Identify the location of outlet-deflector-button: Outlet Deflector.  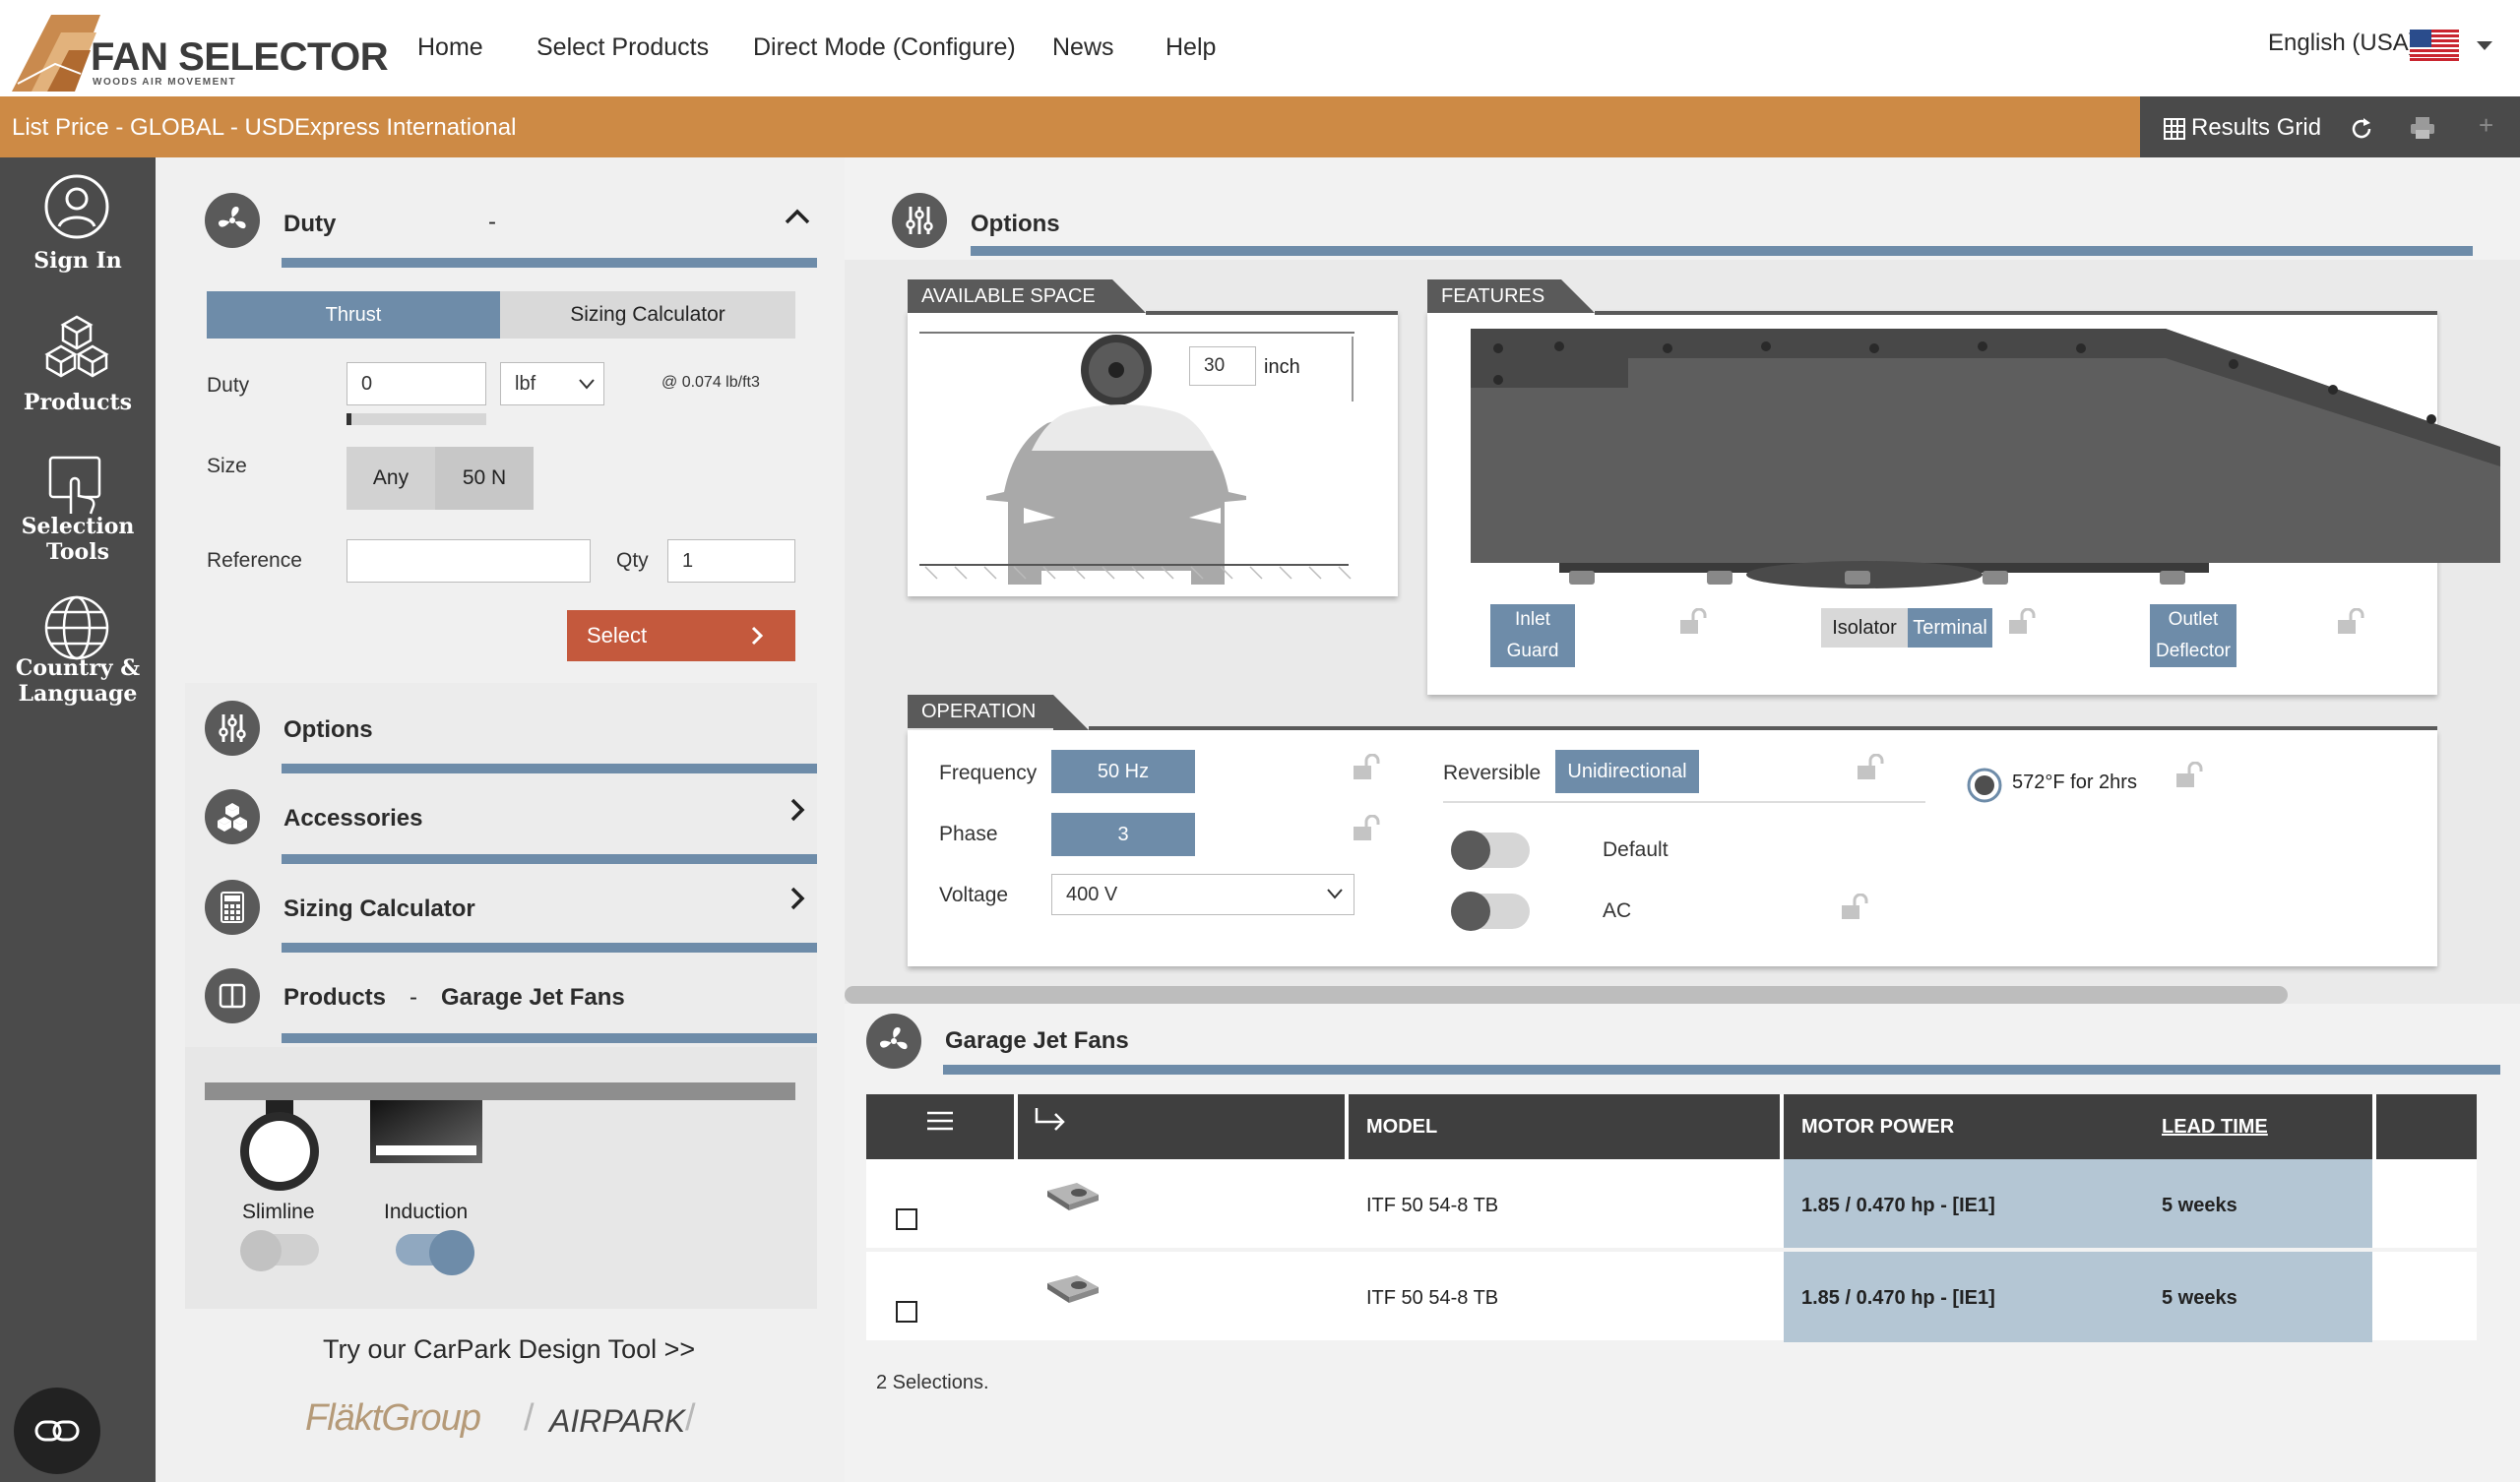
(2193, 635).